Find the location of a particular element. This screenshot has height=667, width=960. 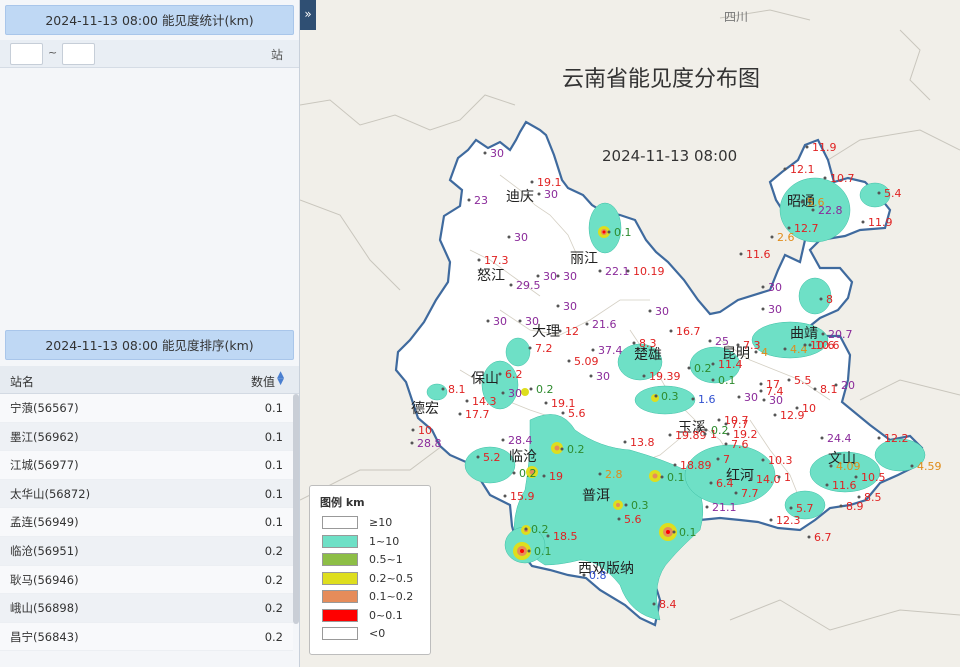

station-value-label: 10 is located at coordinates (425, 430).